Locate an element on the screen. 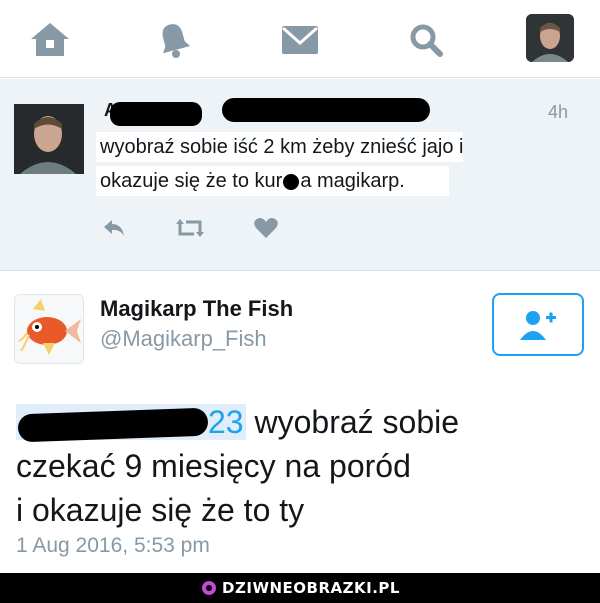 Image resolution: width=600 pixels, height=603 pixels. reply-icon is located at coordinates (114, 230).